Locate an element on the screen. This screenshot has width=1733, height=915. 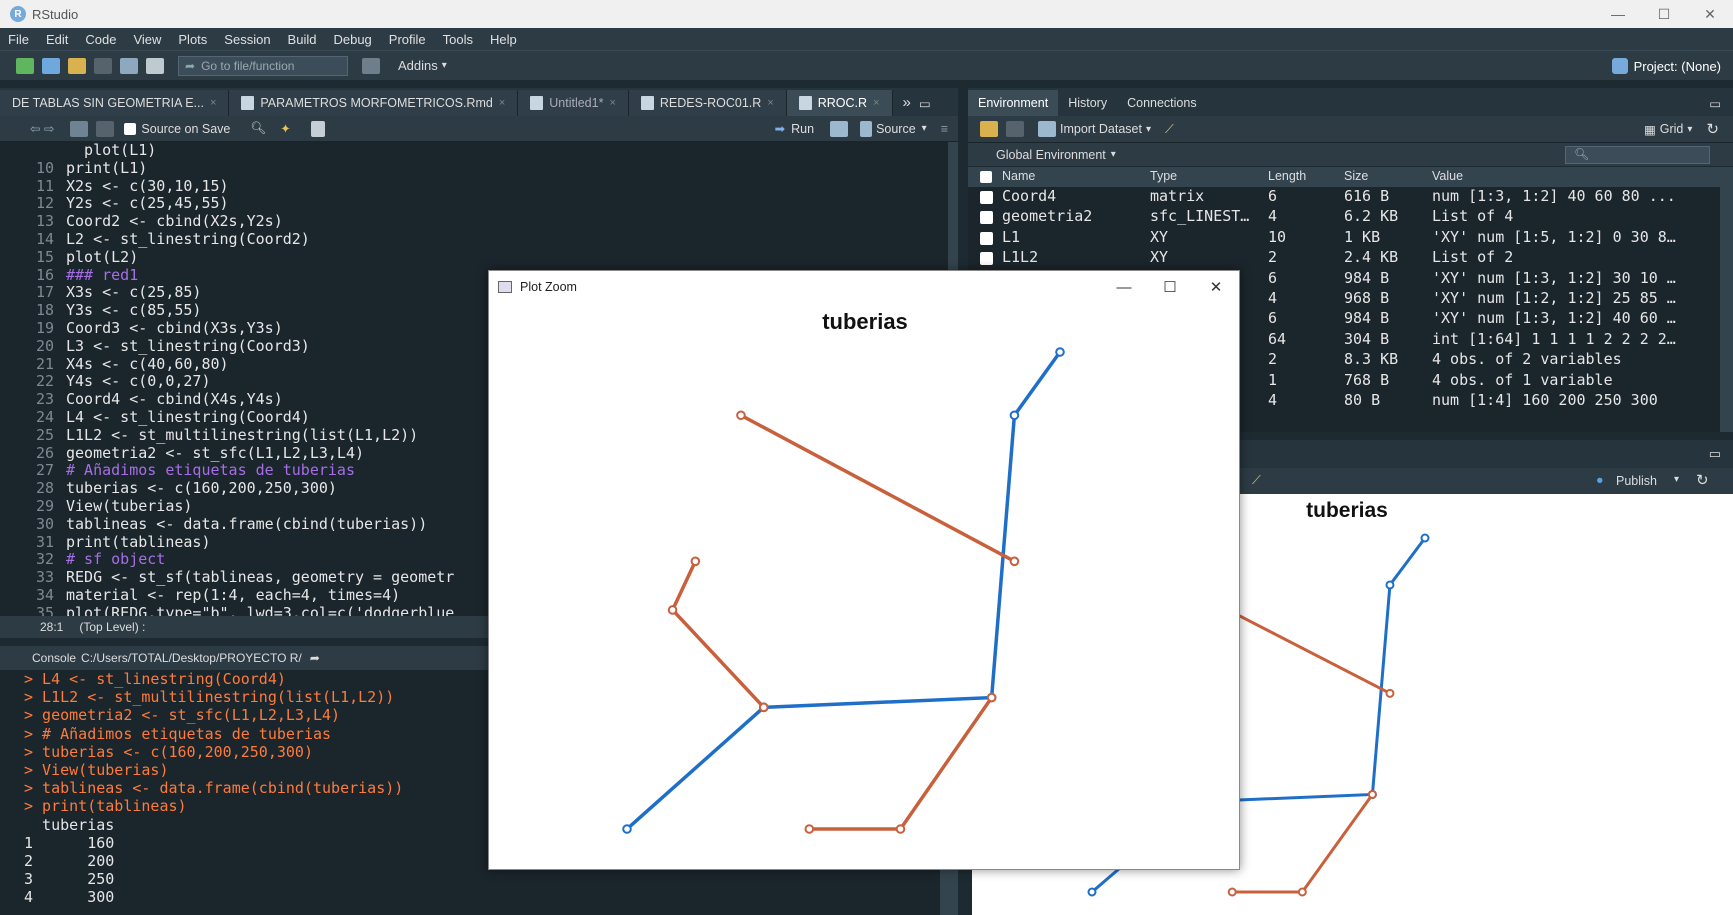
project-menu: Project: (None) is located at coordinates (1666, 66).